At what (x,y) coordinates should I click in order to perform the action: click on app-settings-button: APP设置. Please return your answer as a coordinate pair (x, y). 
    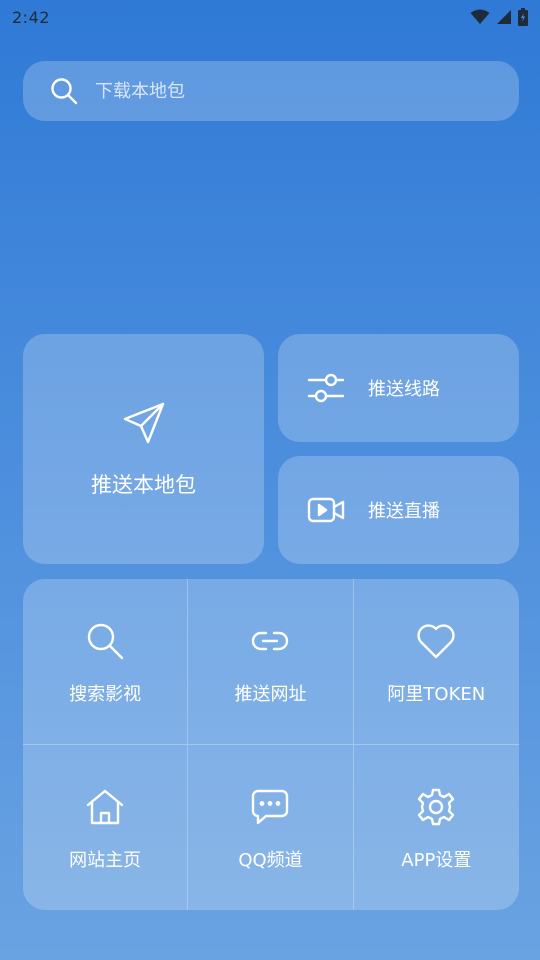
    Looking at the image, I should click on (436, 828).